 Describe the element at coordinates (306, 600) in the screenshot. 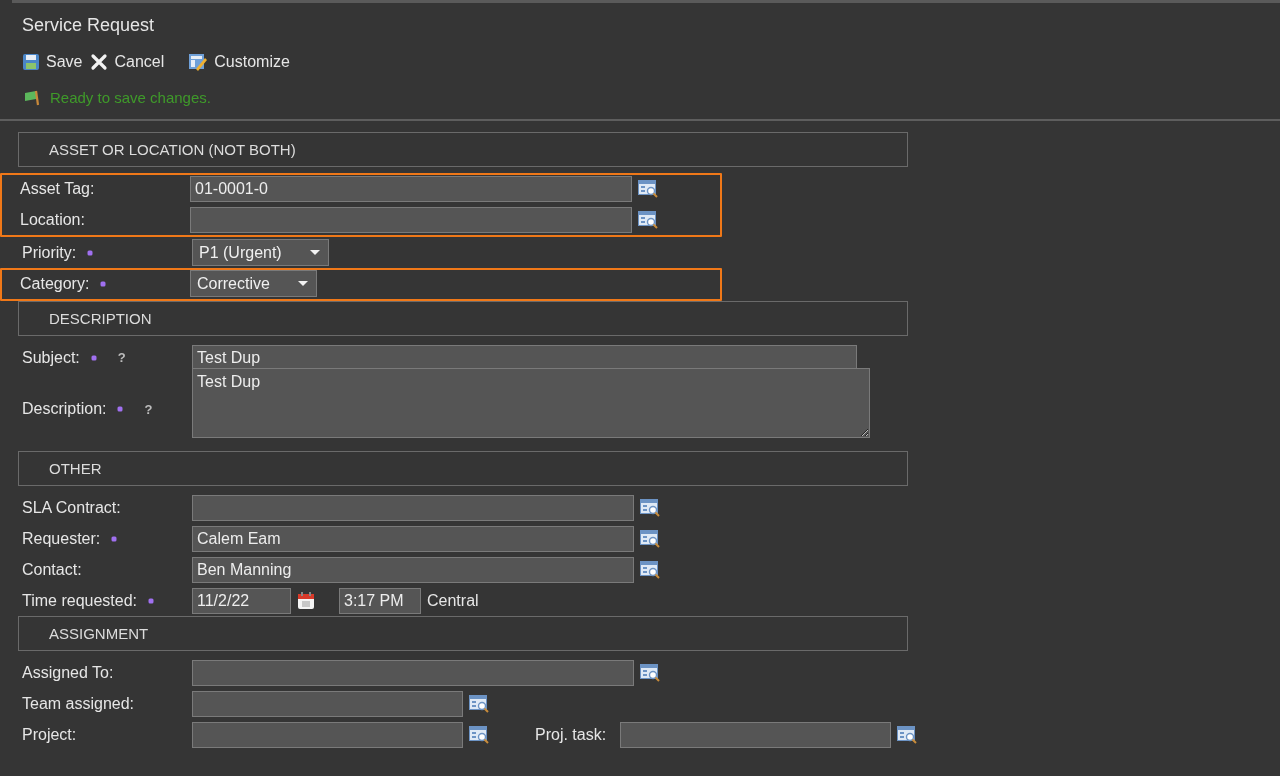

I see `calendar-icon` at that location.